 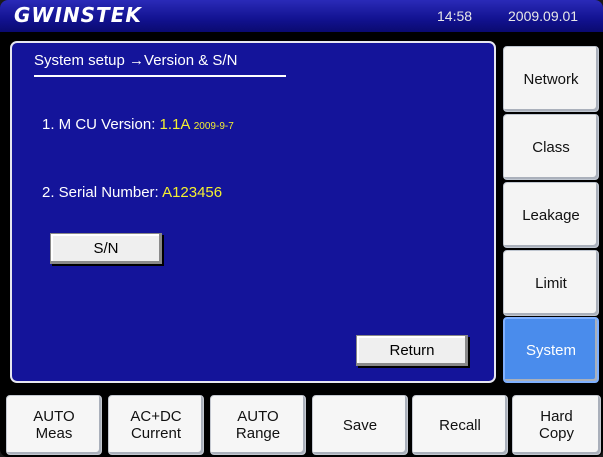 What do you see at coordinates (160, 76) in the screenshot?
I see `title-underline` at bounding box center [160, 76].